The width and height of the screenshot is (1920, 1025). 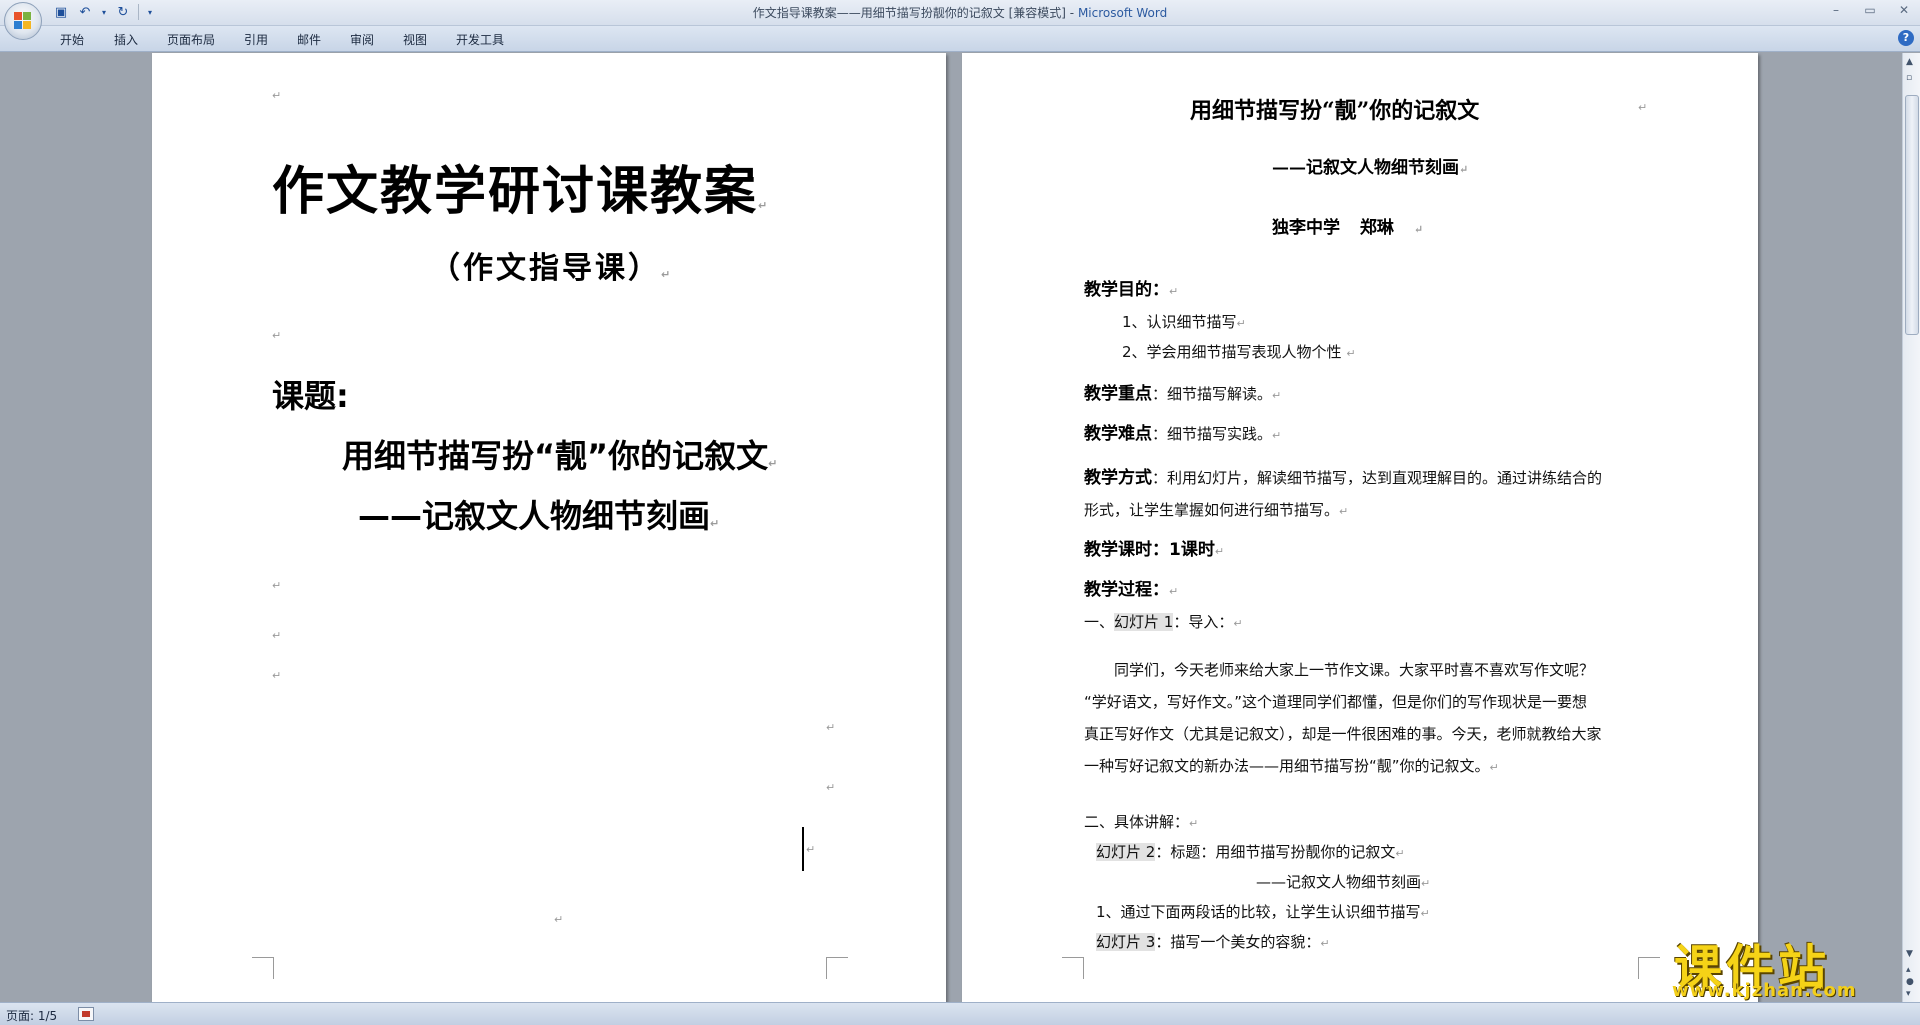 I want to click on page-count: 页面: 1/5, so click(x=31, y=1015).